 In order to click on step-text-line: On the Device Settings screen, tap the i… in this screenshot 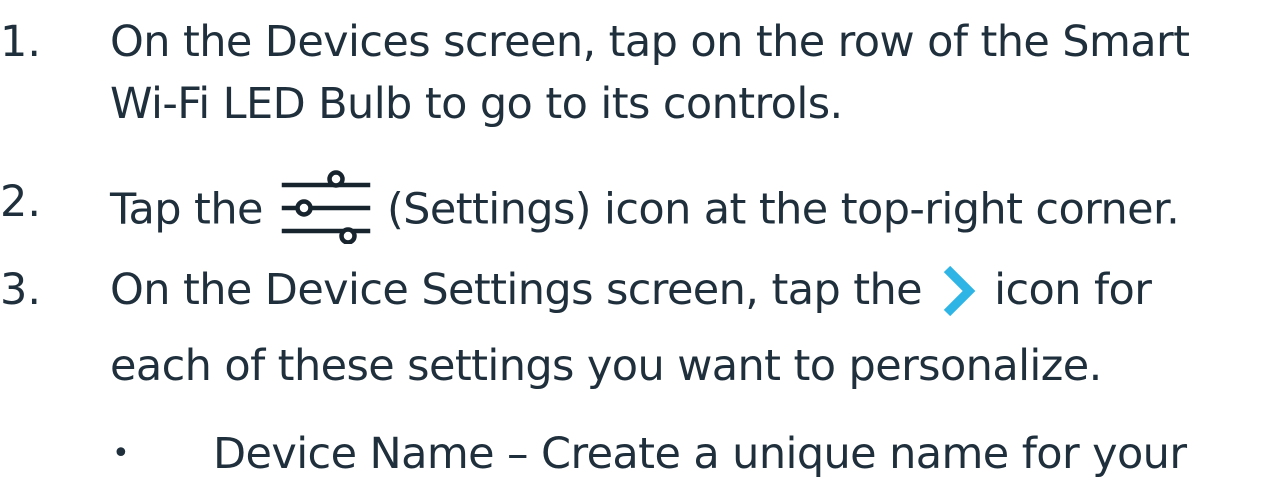, I will do `click(631, 291)`.